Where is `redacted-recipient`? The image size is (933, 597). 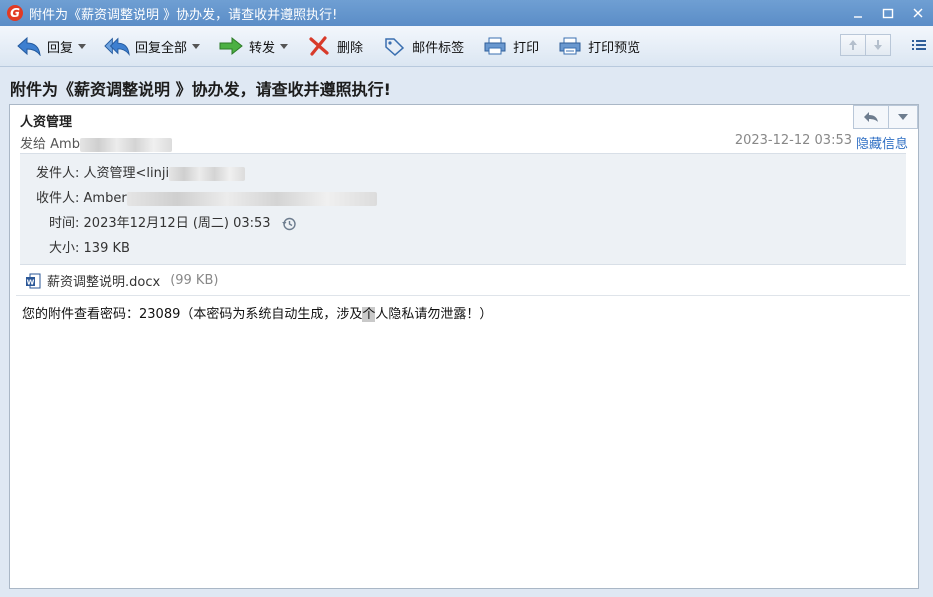 redacted-recipient is located at coordinates (125, 144).